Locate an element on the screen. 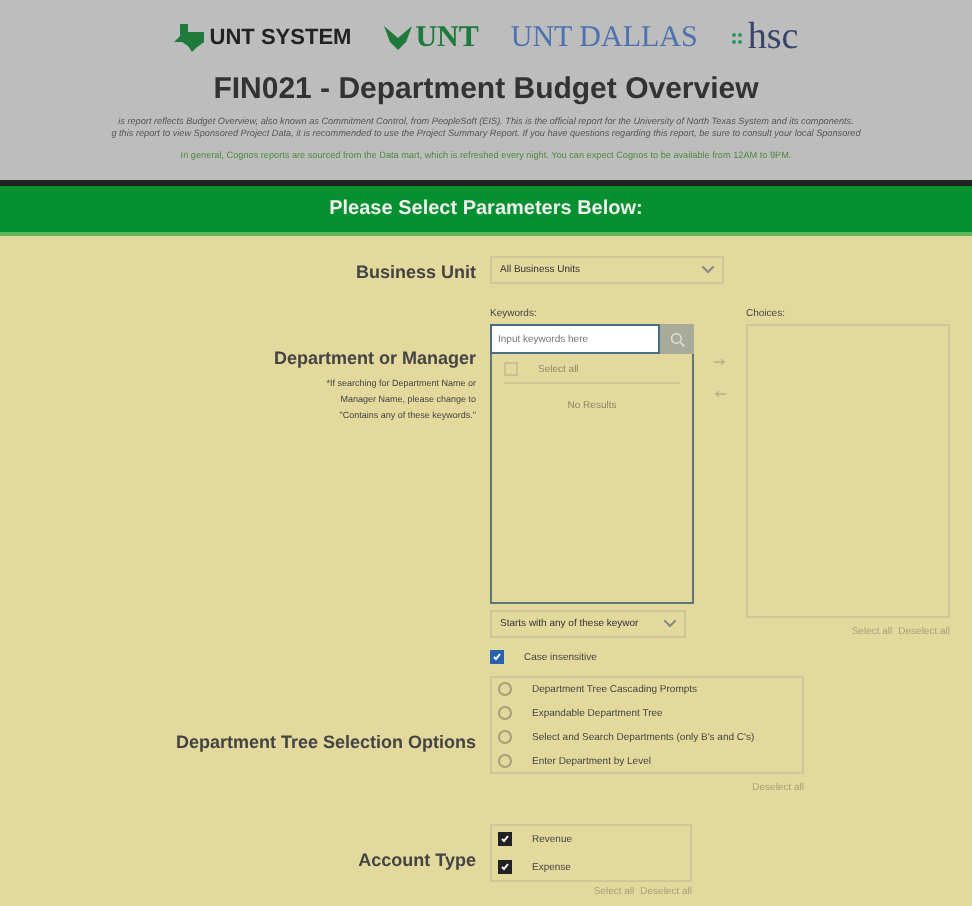  logo-text: hsc is located at coordinates (773, 38).